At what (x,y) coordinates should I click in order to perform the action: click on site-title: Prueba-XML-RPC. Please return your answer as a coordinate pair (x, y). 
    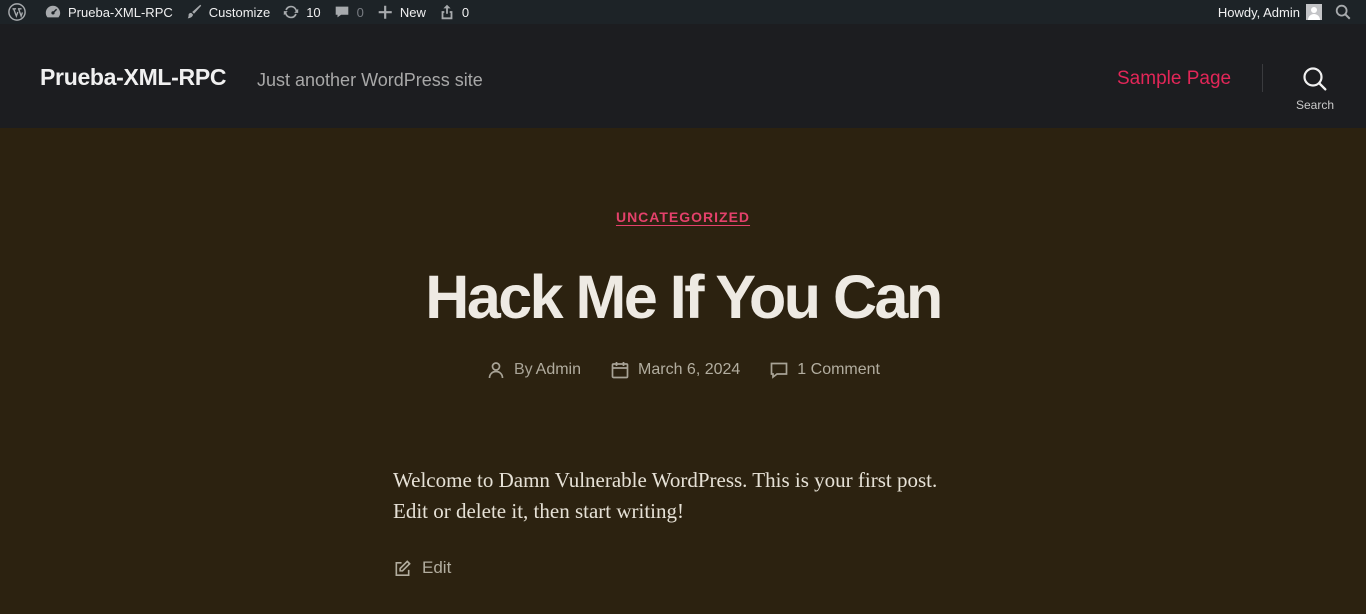
    Looking at the image, I should click on (133, 77).